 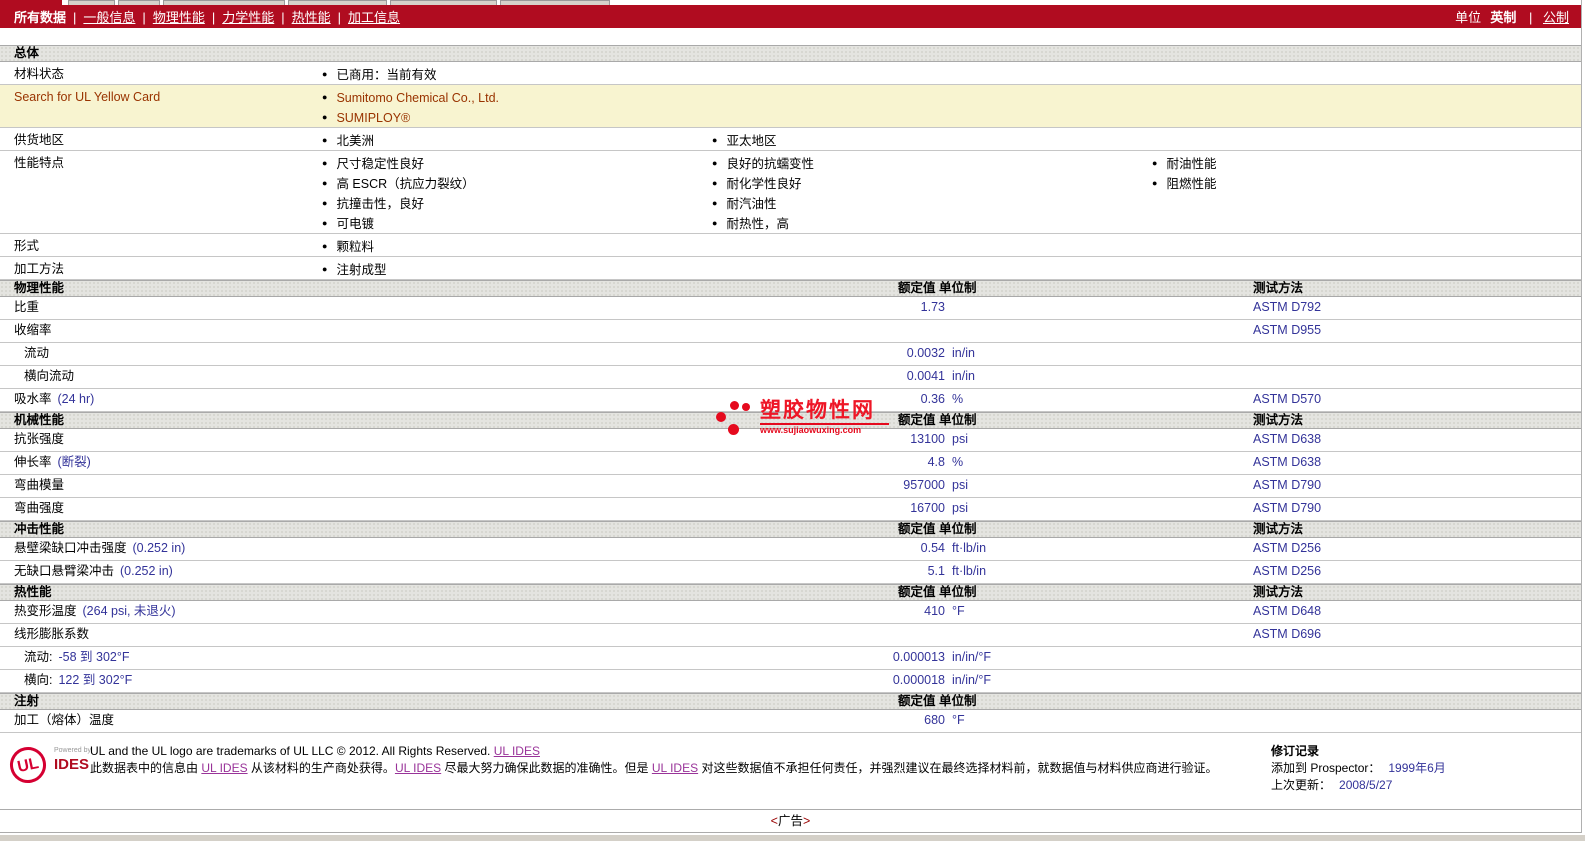 What do you see at coordinates (49, 376) in the screenshot?
I see `property-label-text: 横向流动` at bounding box center [49, 376].